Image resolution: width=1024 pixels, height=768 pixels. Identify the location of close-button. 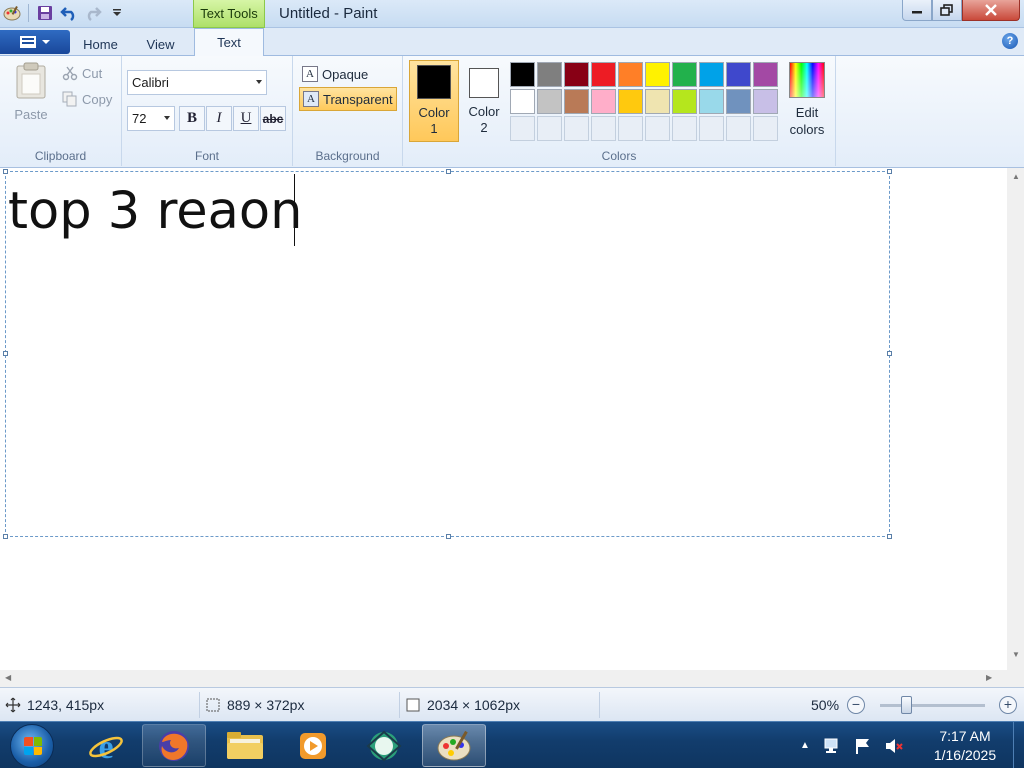
(991, 10).